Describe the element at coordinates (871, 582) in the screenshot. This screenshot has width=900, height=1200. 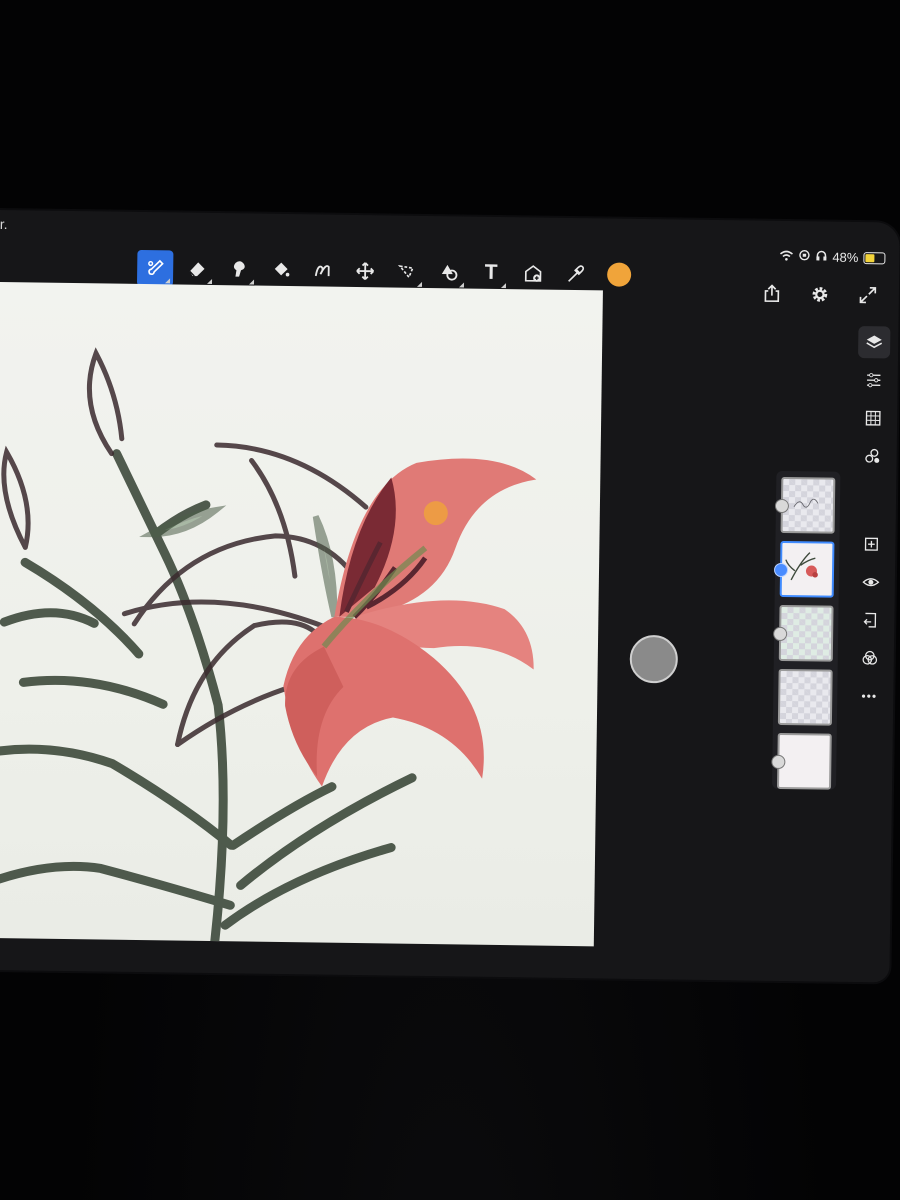
I see `visibility-icon` at that location.